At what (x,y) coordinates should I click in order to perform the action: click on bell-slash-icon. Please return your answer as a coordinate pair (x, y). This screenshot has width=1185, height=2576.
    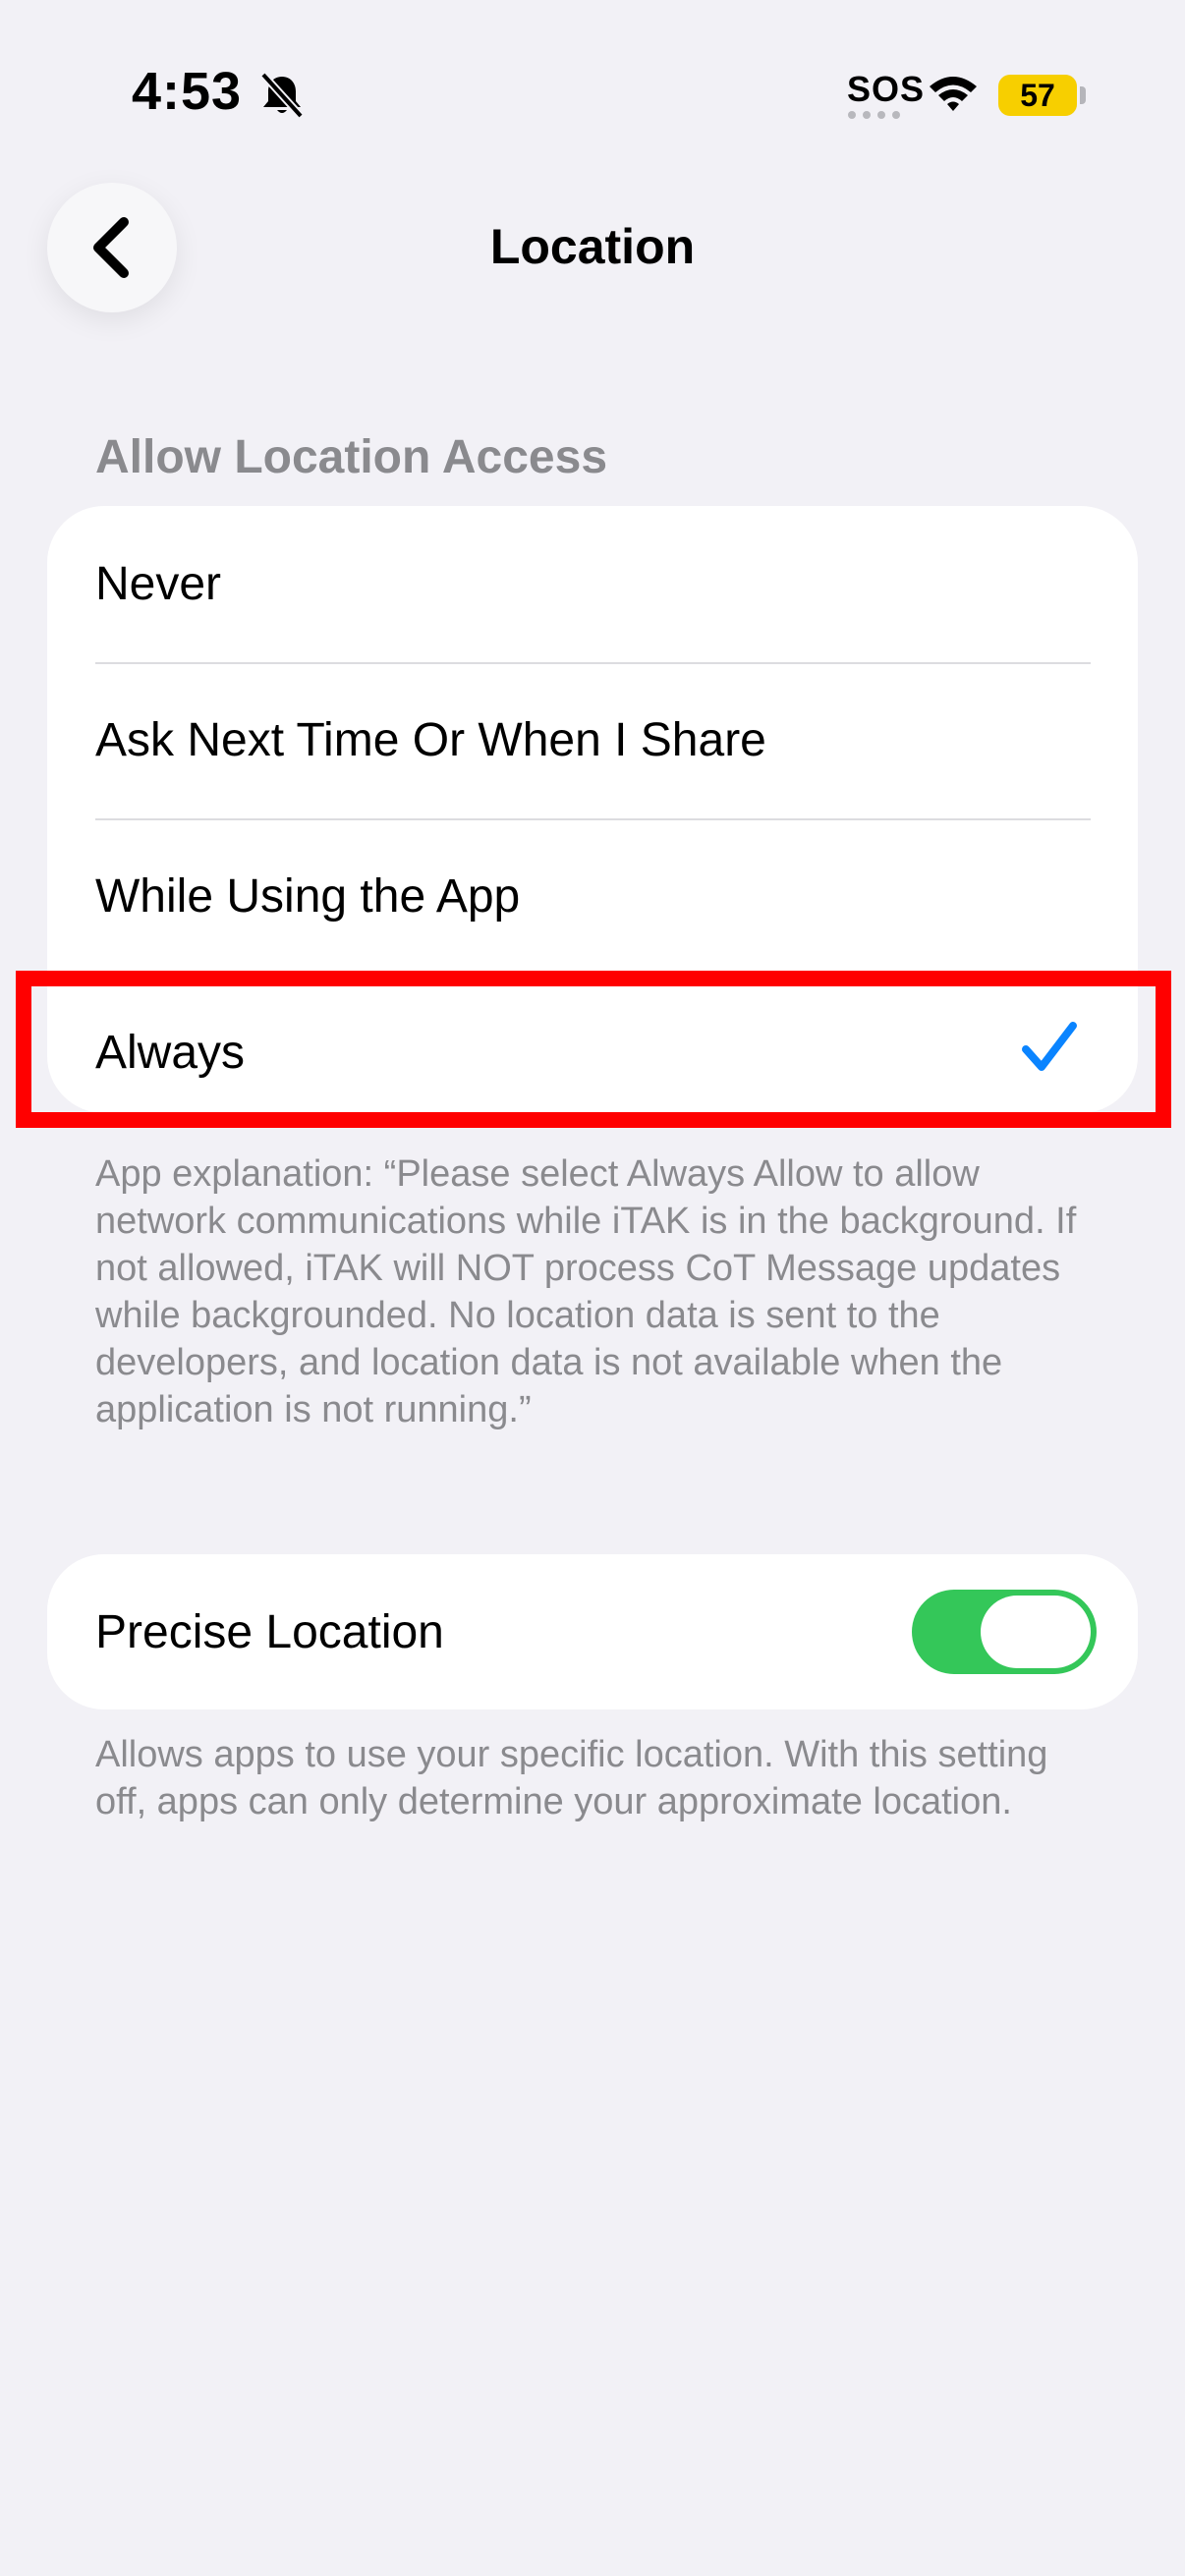
    Looking at the image, I should click on (282, 95).